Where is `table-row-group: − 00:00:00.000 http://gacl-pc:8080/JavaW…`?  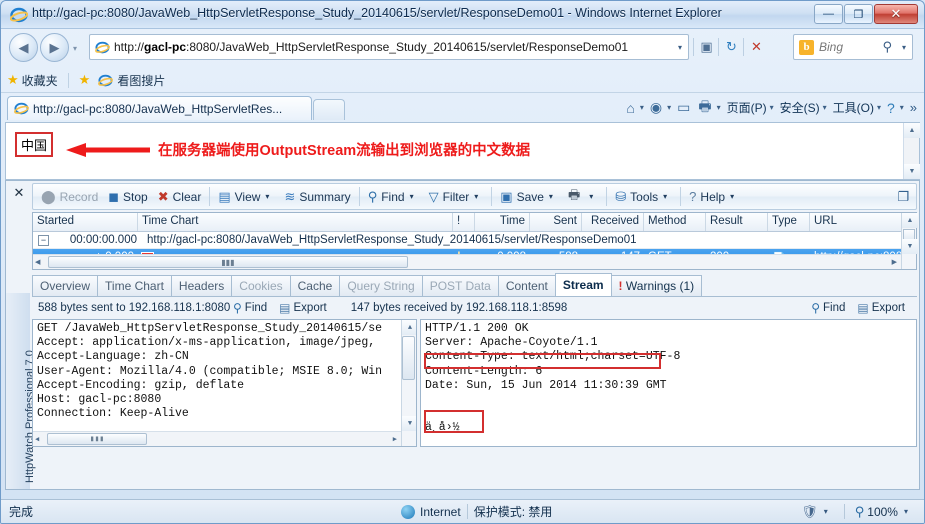
table-row-group: − 00:00:00.000 http://gacl-pc:8080/JavaW… is located at coordinates (474, 240).